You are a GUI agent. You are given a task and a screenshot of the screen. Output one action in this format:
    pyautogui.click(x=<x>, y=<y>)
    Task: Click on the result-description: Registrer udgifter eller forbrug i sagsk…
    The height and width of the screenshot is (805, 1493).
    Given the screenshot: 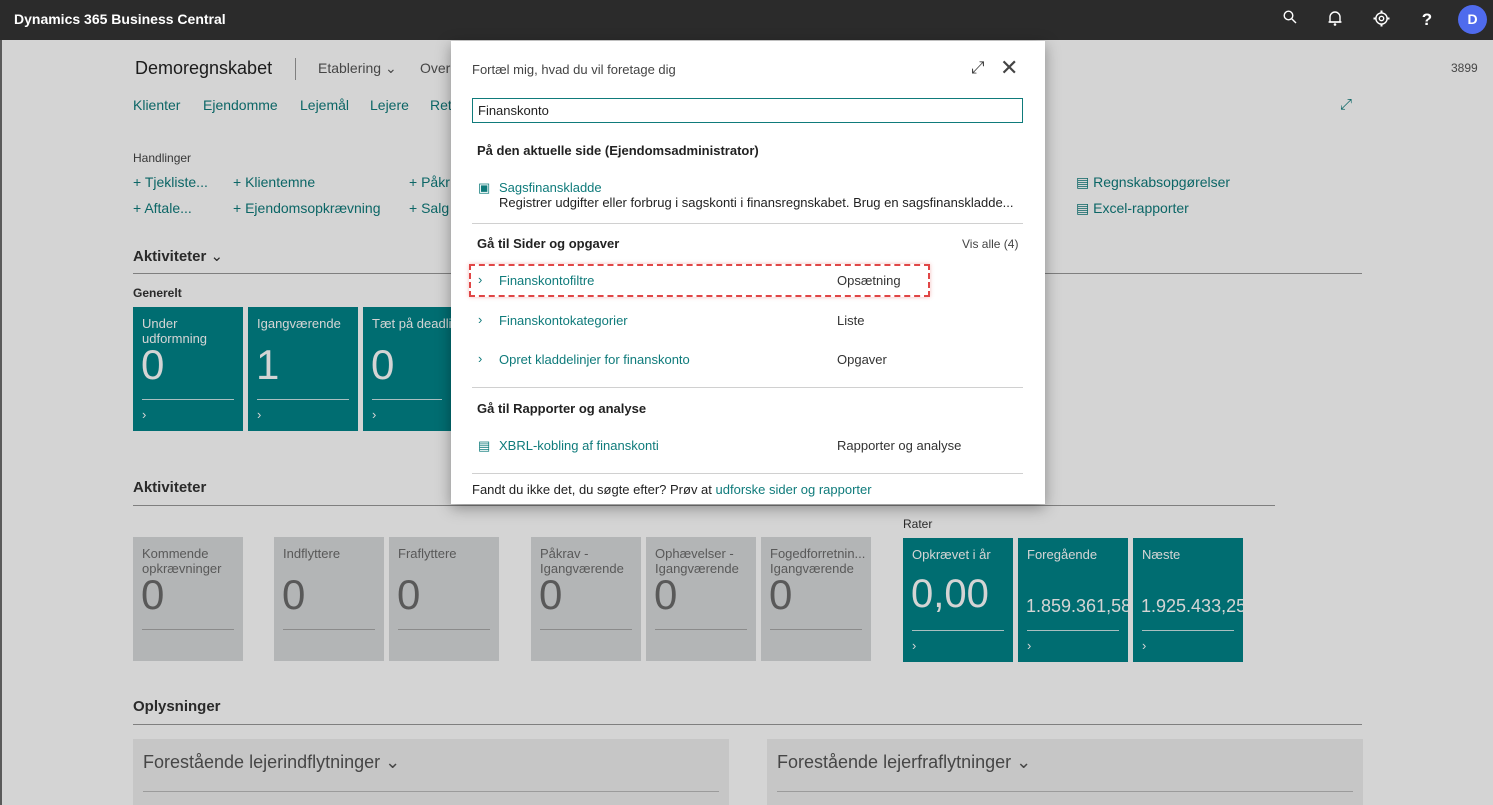 What is the action you would take?
    pyautogui.click(x=756, y=202)
    